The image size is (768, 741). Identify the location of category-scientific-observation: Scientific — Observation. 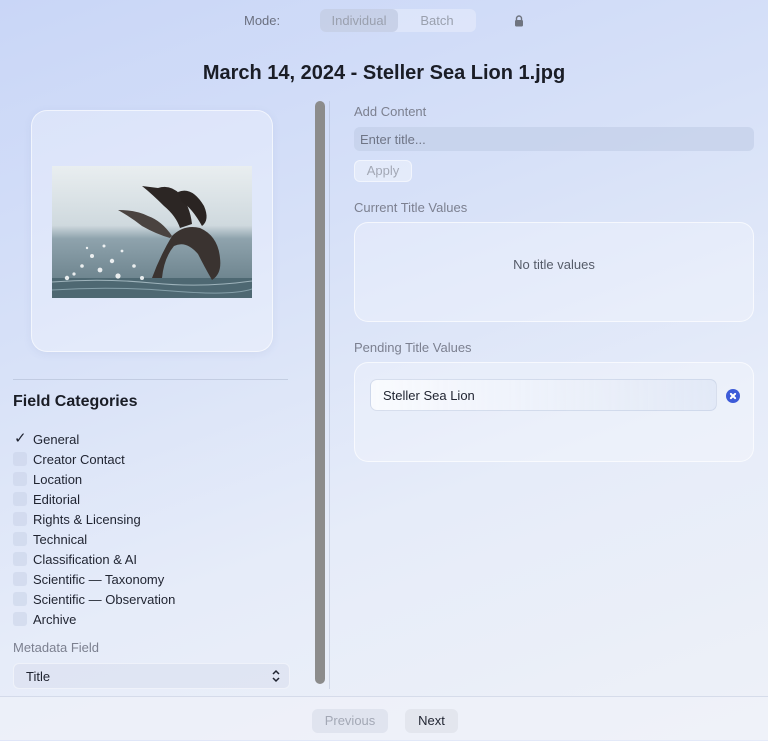
(143, 600).